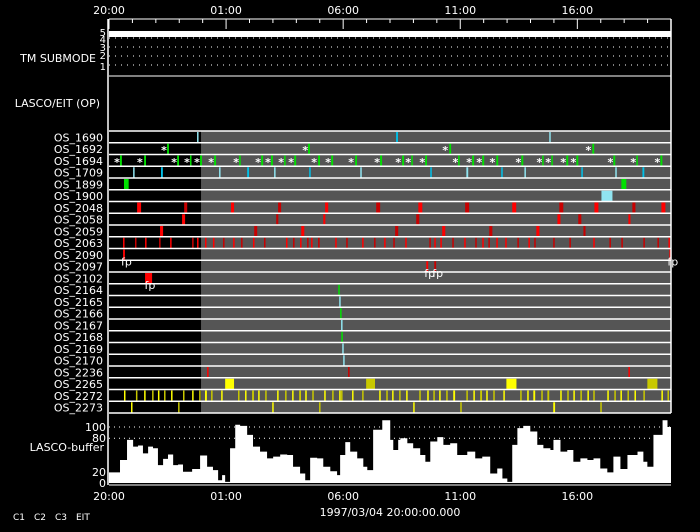 The height and width of the screenshot is (532, 700). What do you see at coordinates (83, 518) in the screenshot?
I see `legend-eit: EIT` at bounding box center [83, 518].